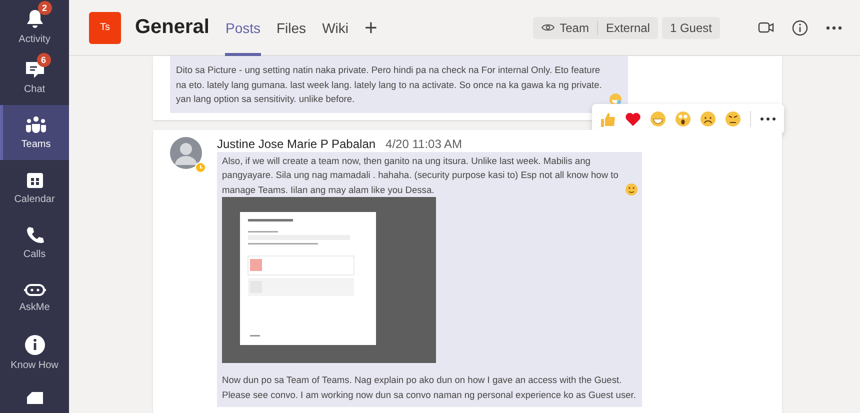  Describe the element at coordinates (658, 119) in the screenshot. I see `grinning-face-icon` at that location.